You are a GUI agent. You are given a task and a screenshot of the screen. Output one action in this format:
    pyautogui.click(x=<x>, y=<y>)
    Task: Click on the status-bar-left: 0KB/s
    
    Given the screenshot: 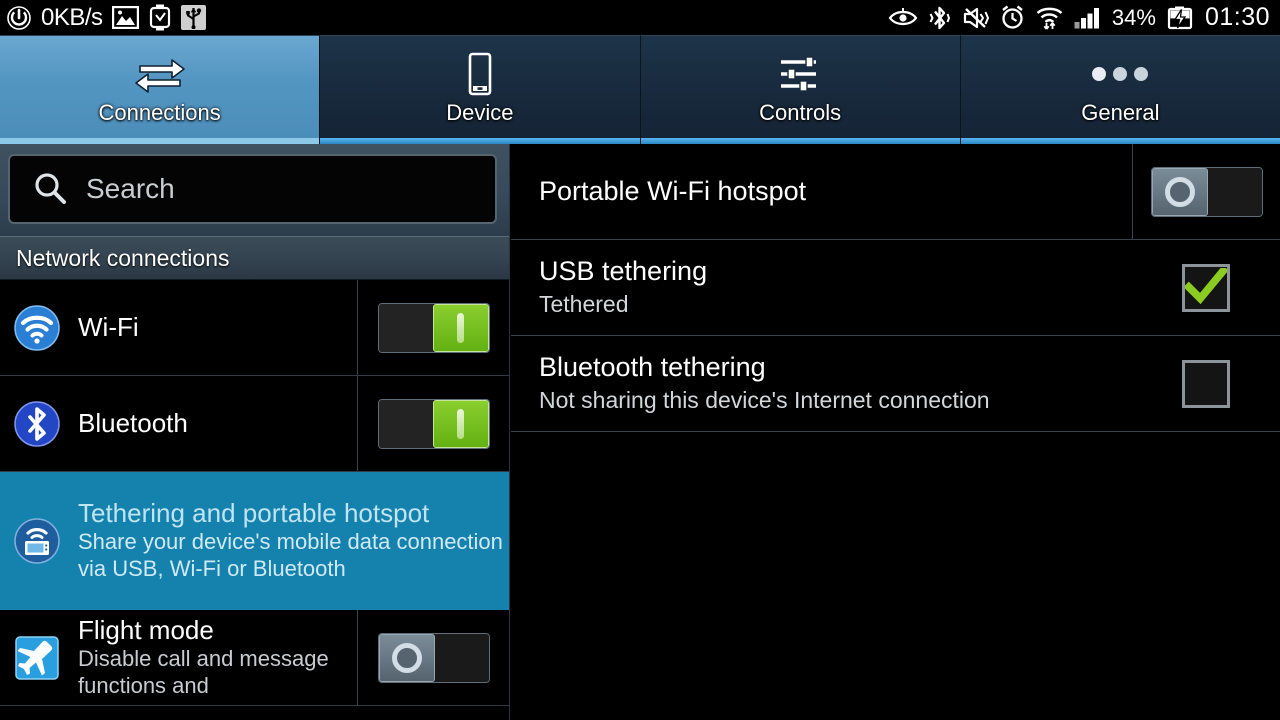 What is the action you would take?
    pyautogui.click(x=106, y=18)
    